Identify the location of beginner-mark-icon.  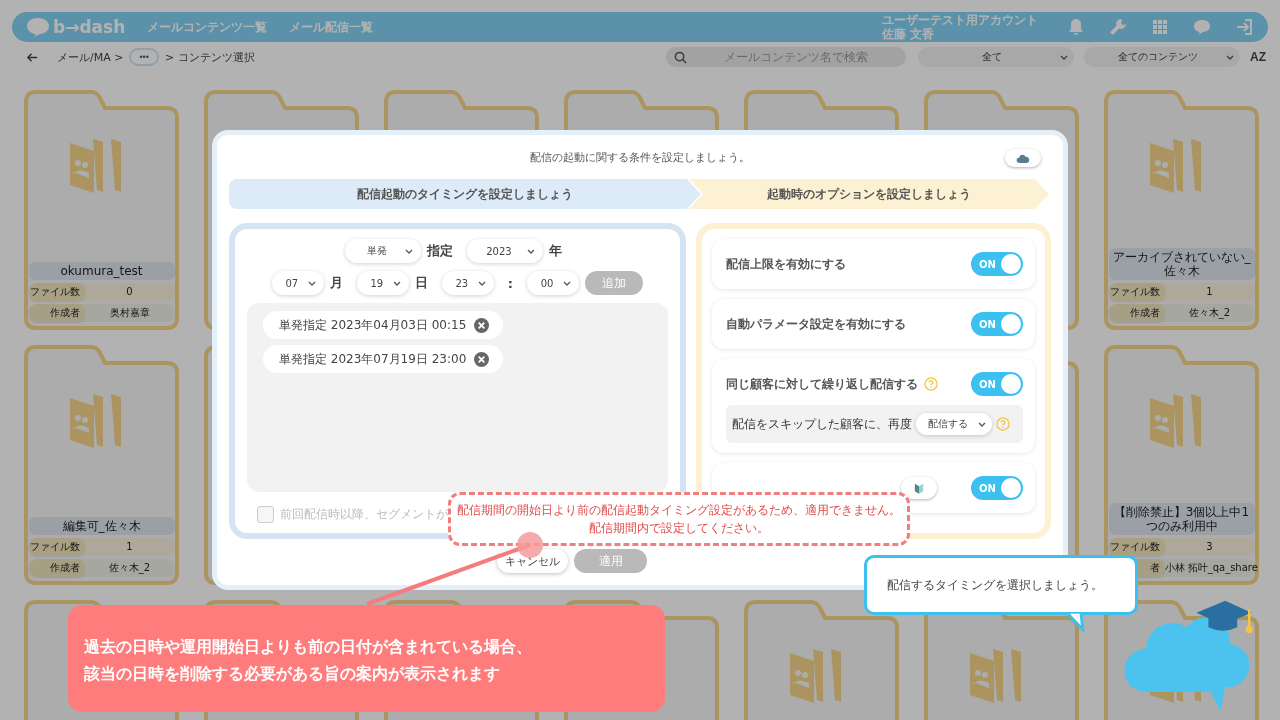
(919, 488).